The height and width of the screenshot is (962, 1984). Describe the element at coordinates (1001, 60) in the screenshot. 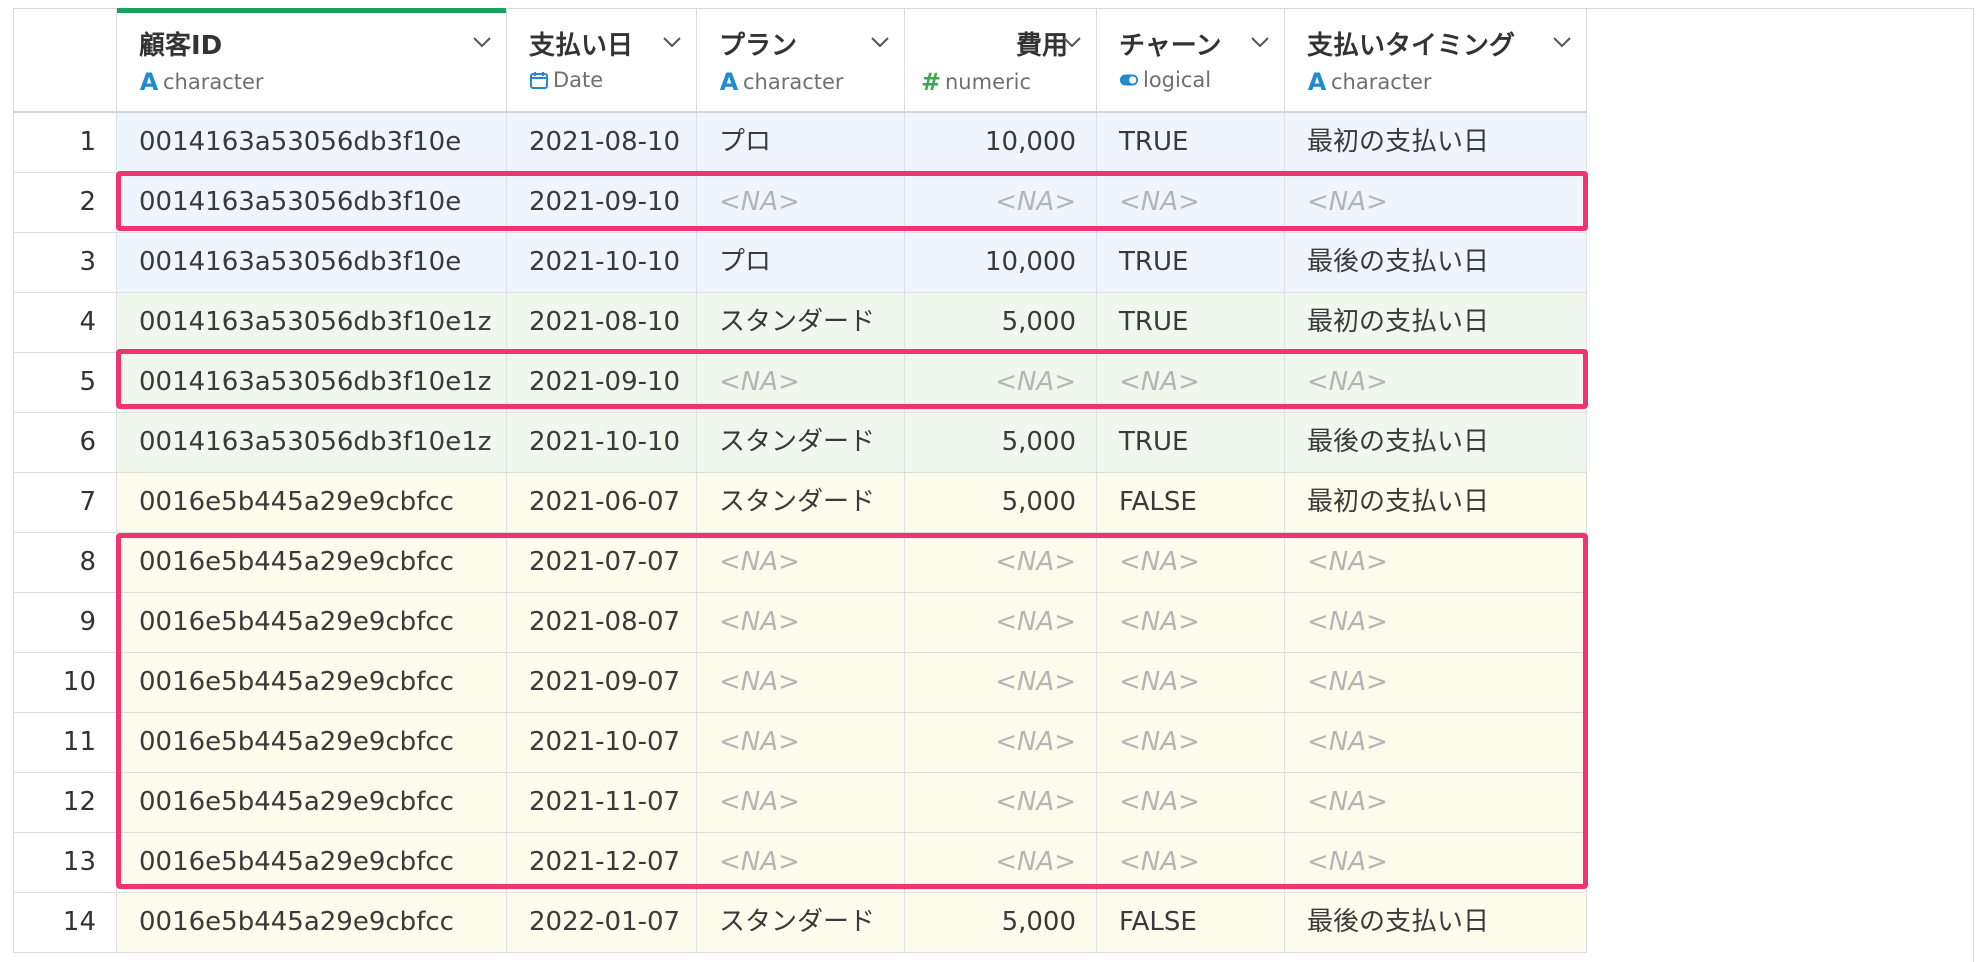

I see `column-header-cost: 費用 # numeric` at that location.